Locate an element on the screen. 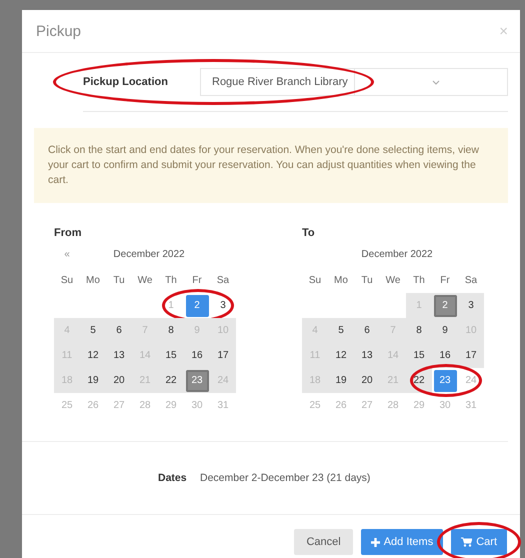 The image size is (525, 558). close-button: × is located at coordinates (503, 31).